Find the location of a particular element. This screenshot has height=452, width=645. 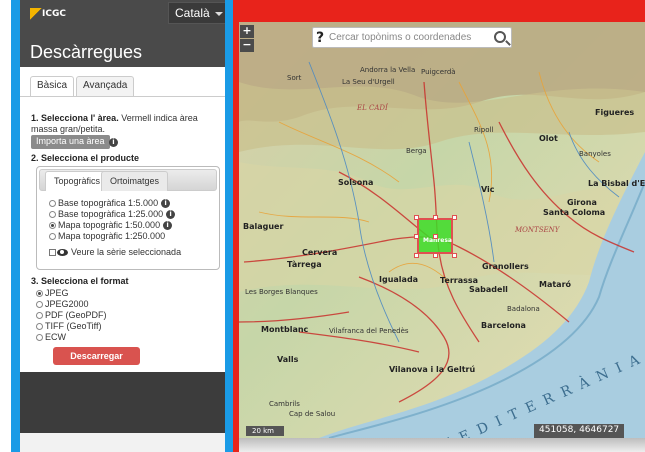

mode-tabs: Bàsica Avançada is located at coordinates (83, 86).